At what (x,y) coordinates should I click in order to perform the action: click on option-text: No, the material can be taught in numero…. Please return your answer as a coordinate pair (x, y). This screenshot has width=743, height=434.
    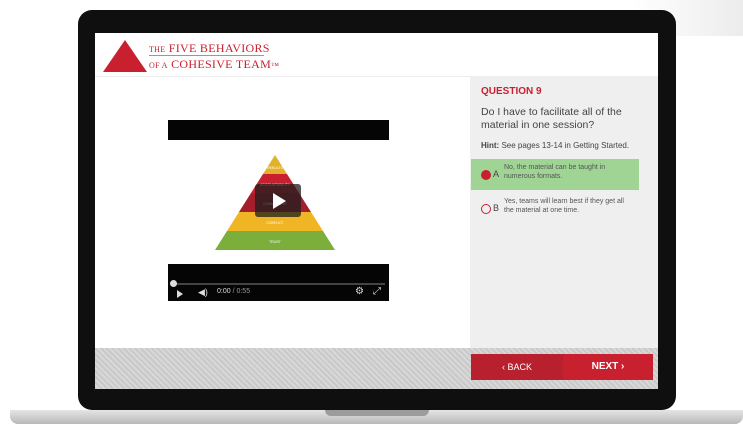
    Looking at the image, I should click on (555, 172).